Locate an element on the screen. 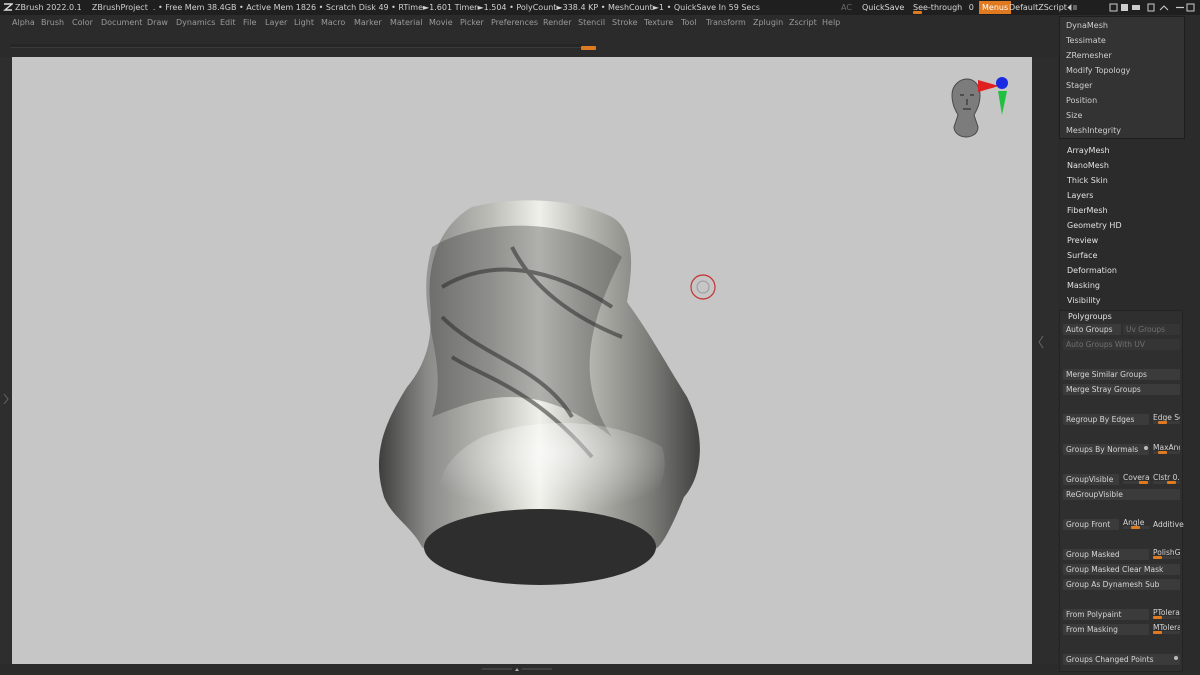  coverage-slider: Coverag is located at coordinates (1136, 478).